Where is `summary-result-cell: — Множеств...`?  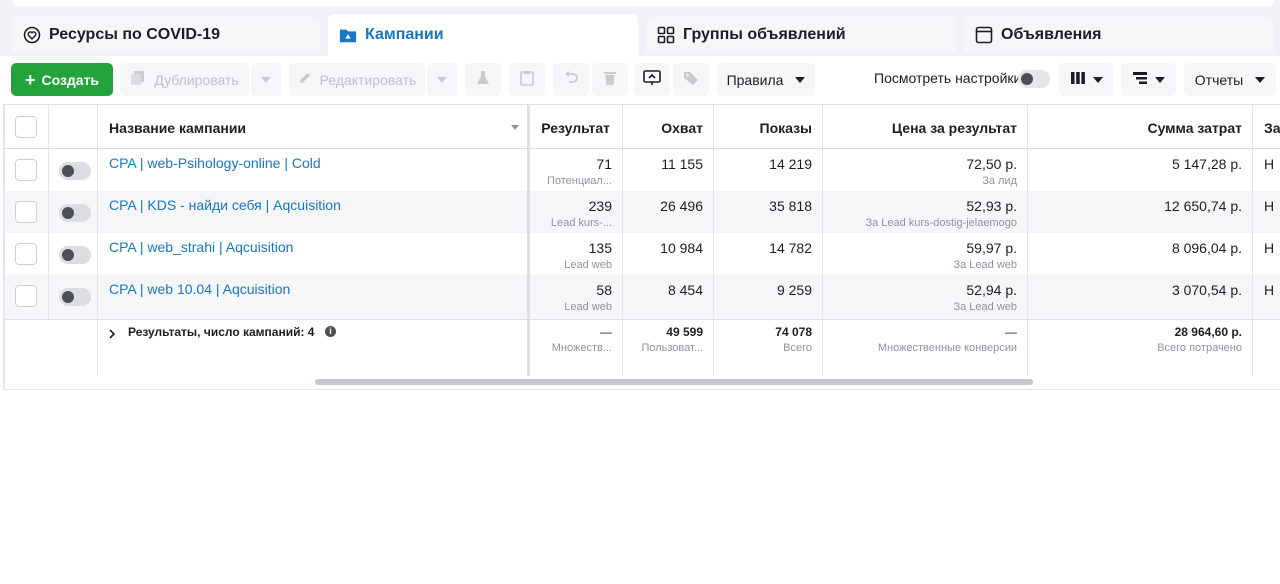 summary-result-cell: — Множеств... is located at coordinates (576, 348).